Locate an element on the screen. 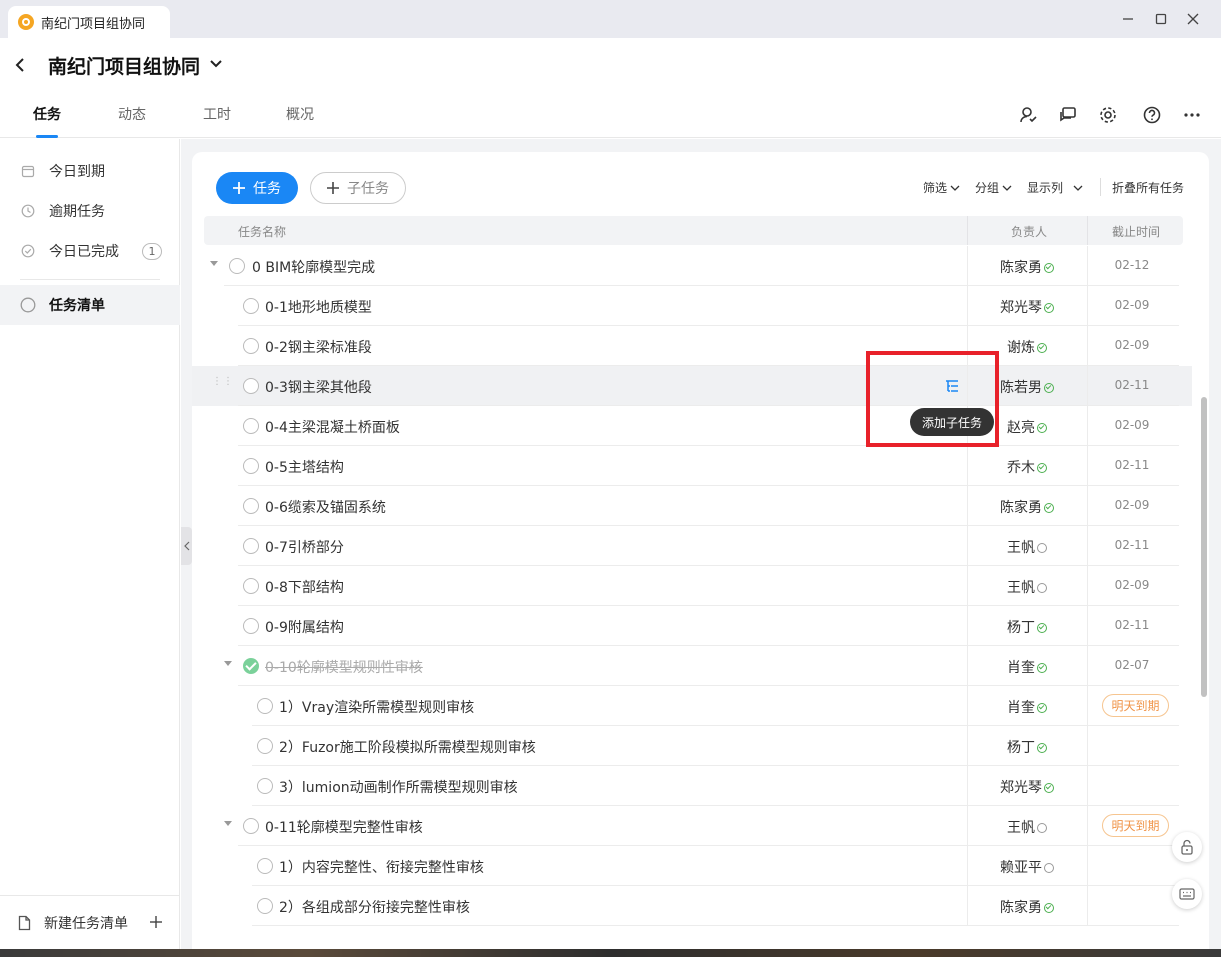  due-date: 02-07 is located at coordinates (1132, 665).